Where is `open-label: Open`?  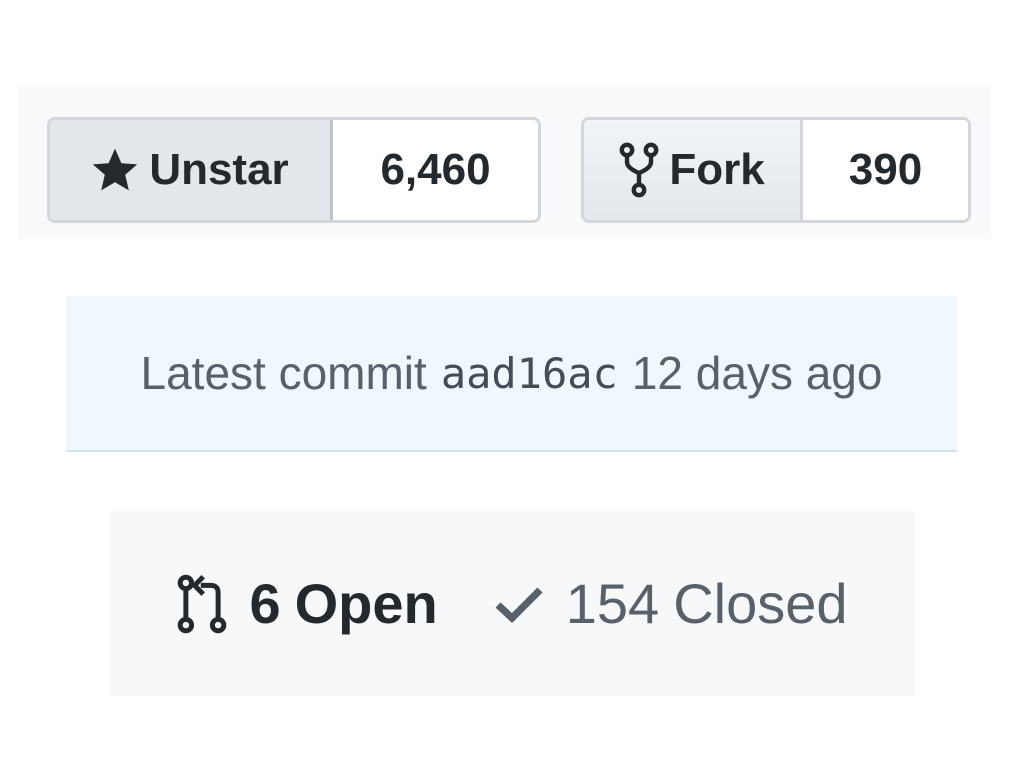 open-label: Open is located at coordinates (366, 603).